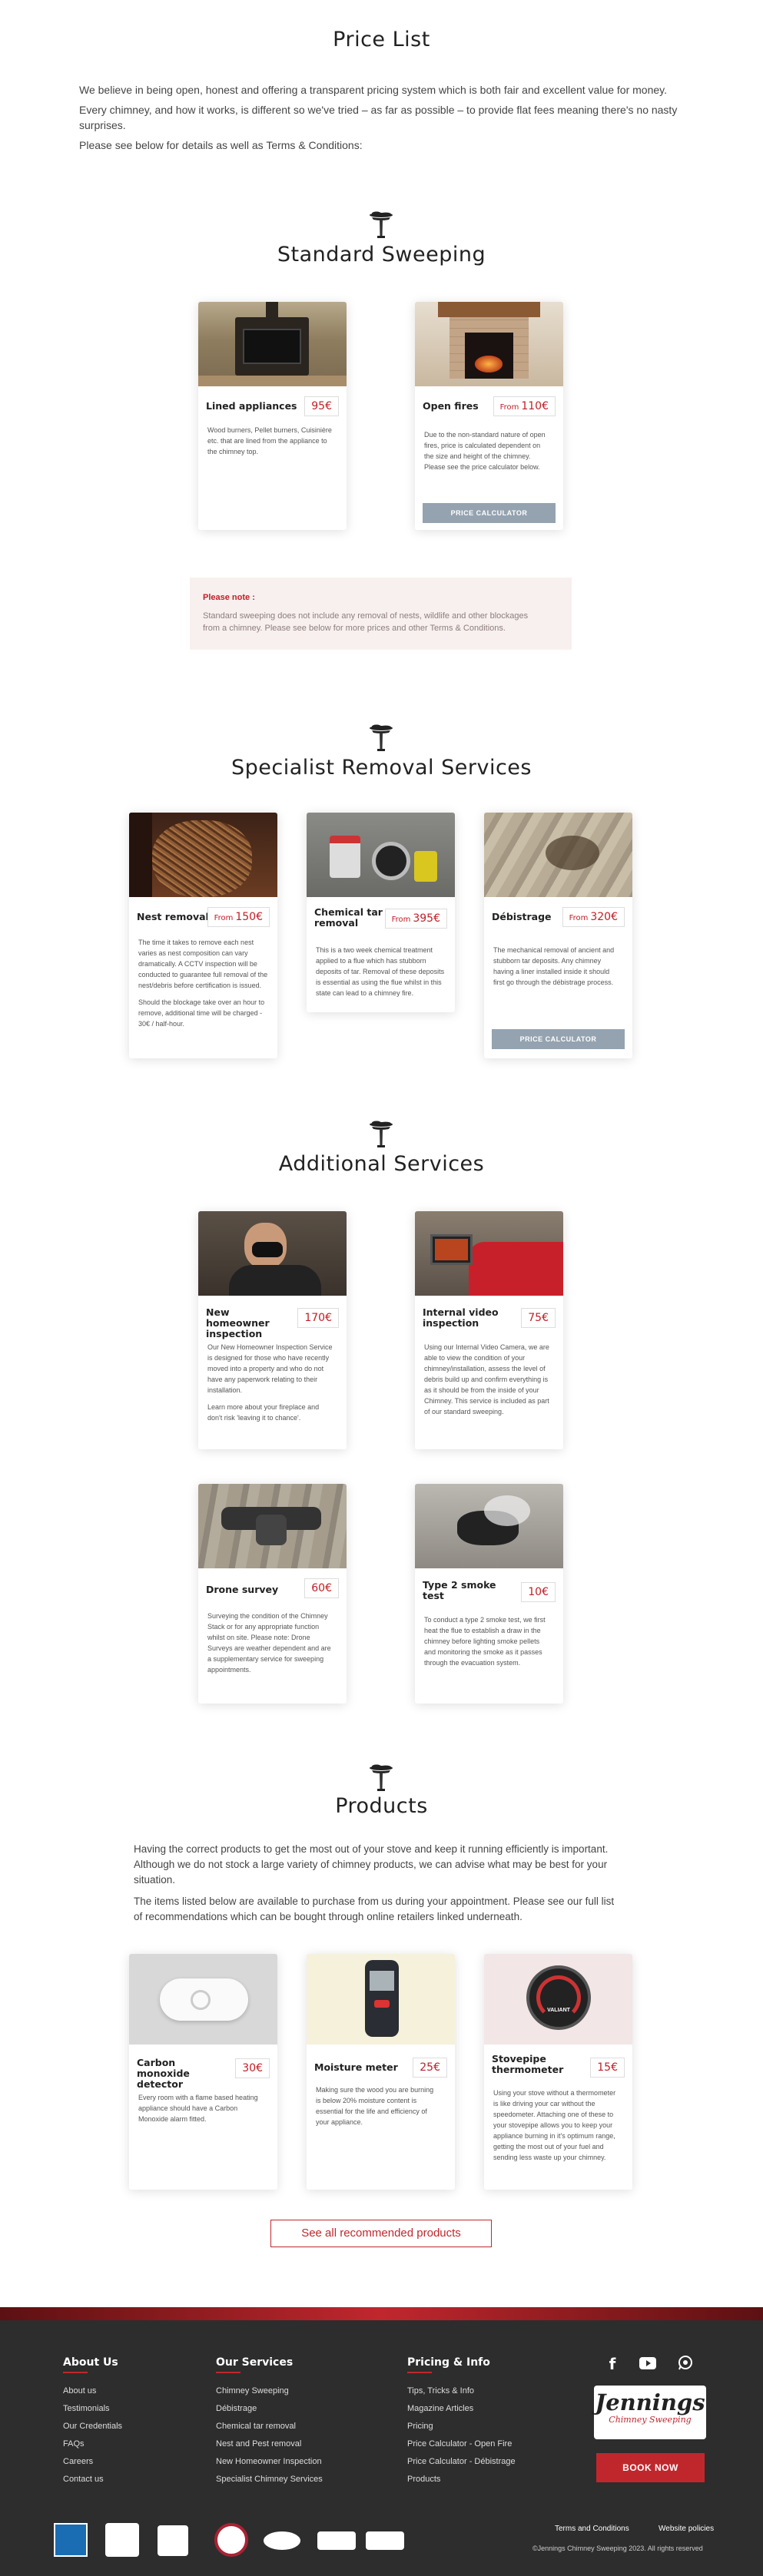  I want to click on footer-link: Price Calculator - Débistrage, so click(461, 2462).